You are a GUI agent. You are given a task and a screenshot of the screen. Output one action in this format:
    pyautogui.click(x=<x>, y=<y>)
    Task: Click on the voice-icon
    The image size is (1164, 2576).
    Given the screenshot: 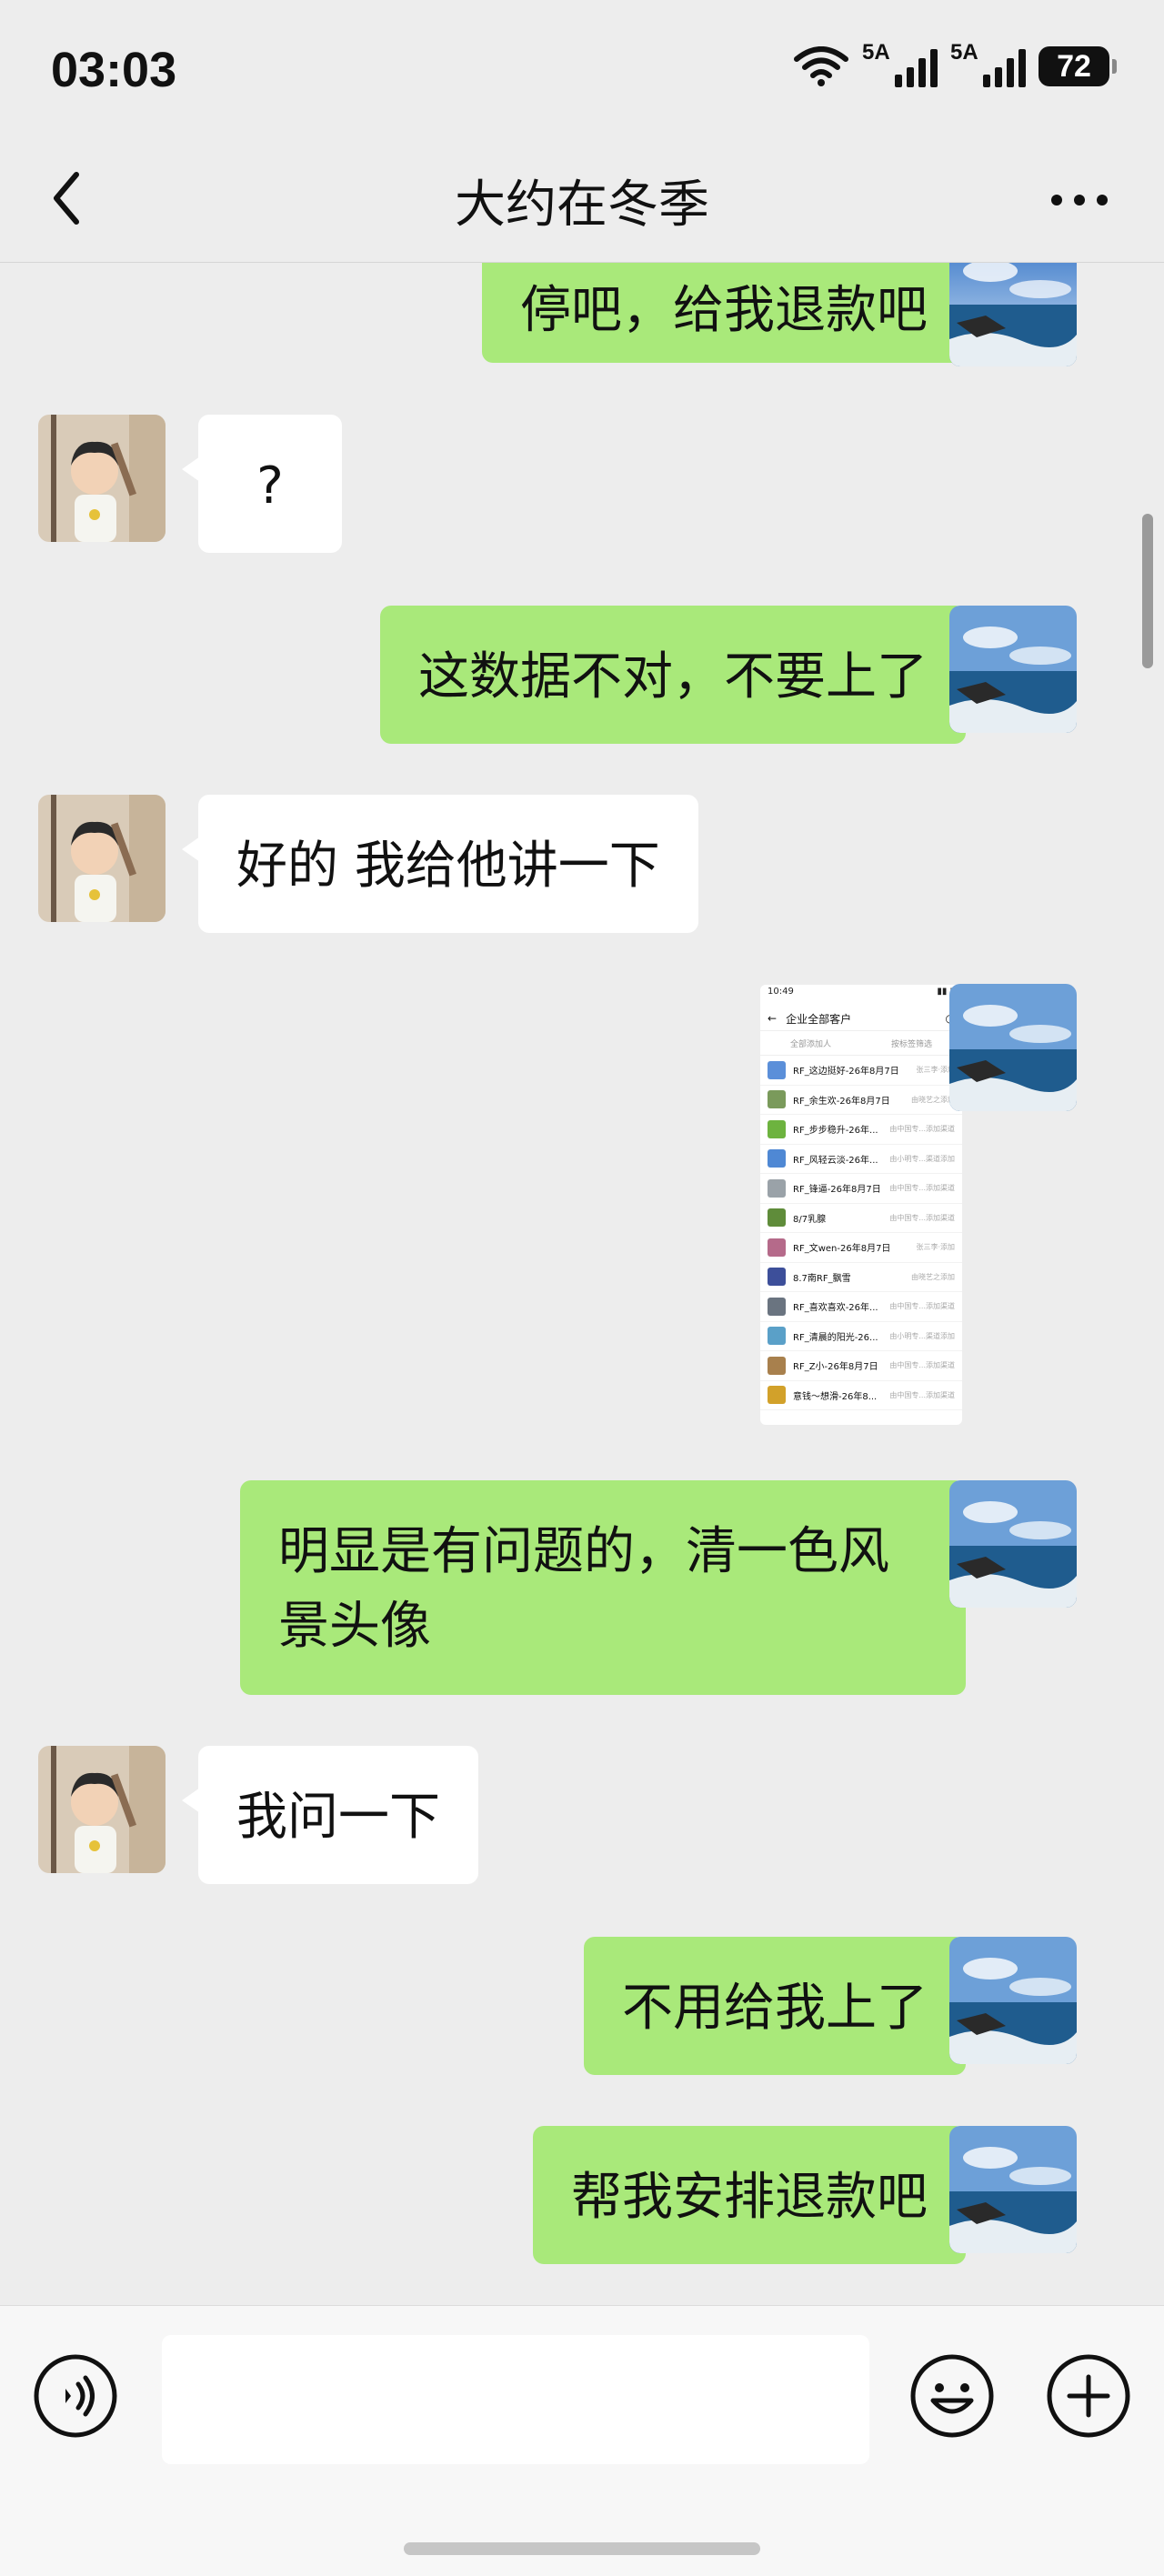 What is the action you would take?
    pyautogui.click(x=75, y=2396)
    